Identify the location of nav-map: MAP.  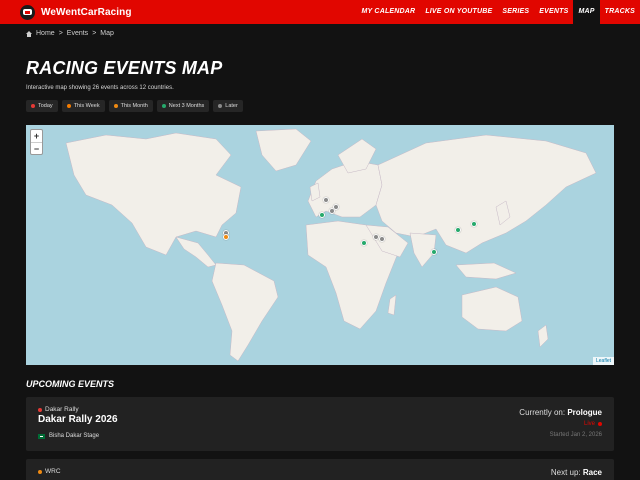
(586, 12).